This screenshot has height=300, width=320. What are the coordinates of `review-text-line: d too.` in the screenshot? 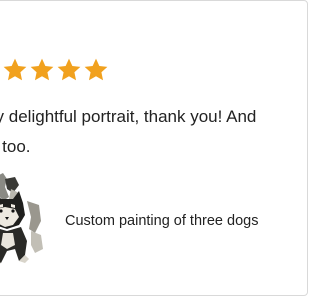 It's located at (15, 146).